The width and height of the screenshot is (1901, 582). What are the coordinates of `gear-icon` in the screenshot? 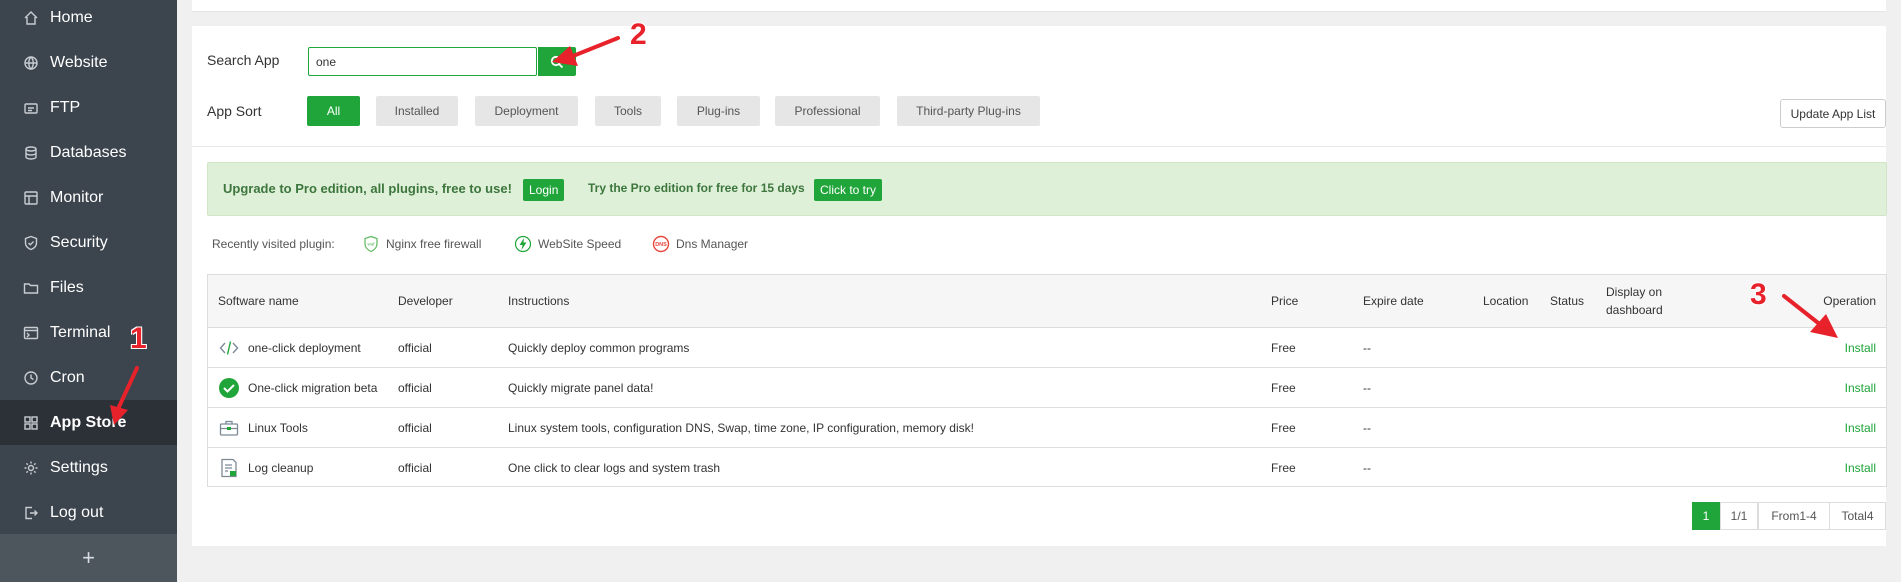 It's located at (31, 468).